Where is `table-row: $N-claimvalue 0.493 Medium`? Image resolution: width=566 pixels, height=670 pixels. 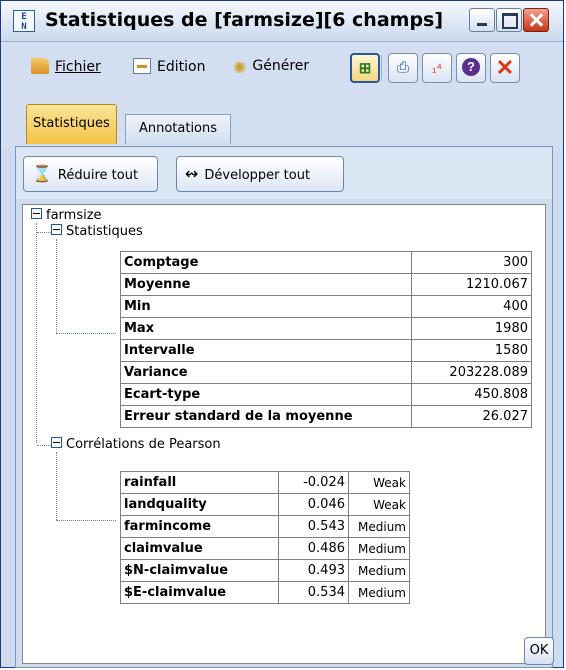 table-row: $N-claimvalue 0.493 Medium is located at coordinates (265, 570).